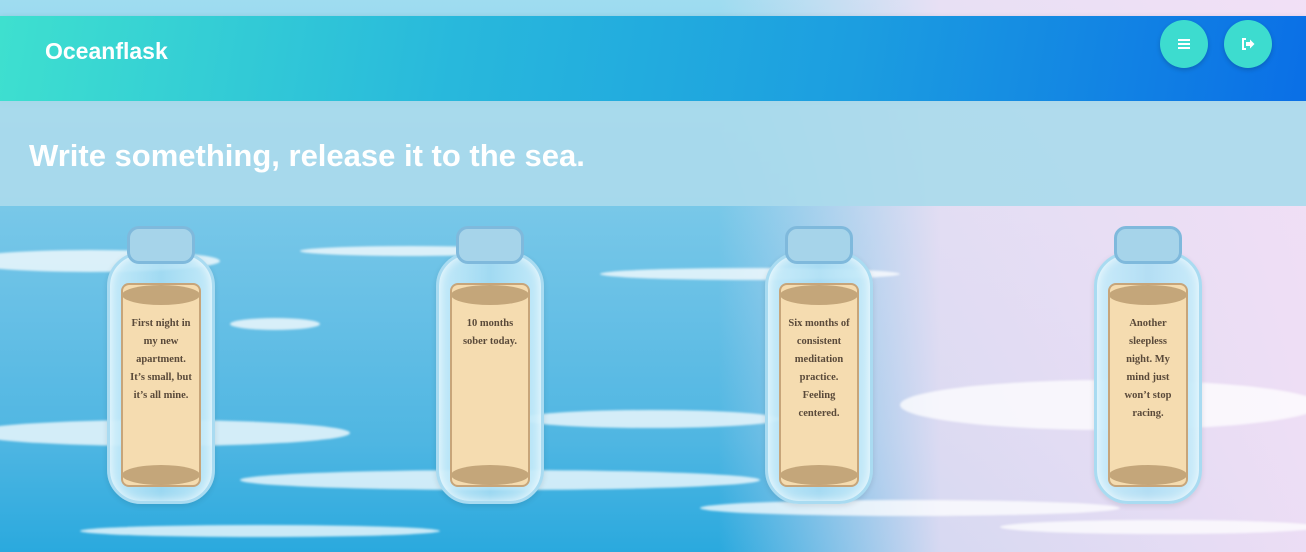  What do you see at coordinates (307, 155) in the screenshot?
I see `prompt-heading: Write something, release it to the sea.` at bounding box center [307, 155].